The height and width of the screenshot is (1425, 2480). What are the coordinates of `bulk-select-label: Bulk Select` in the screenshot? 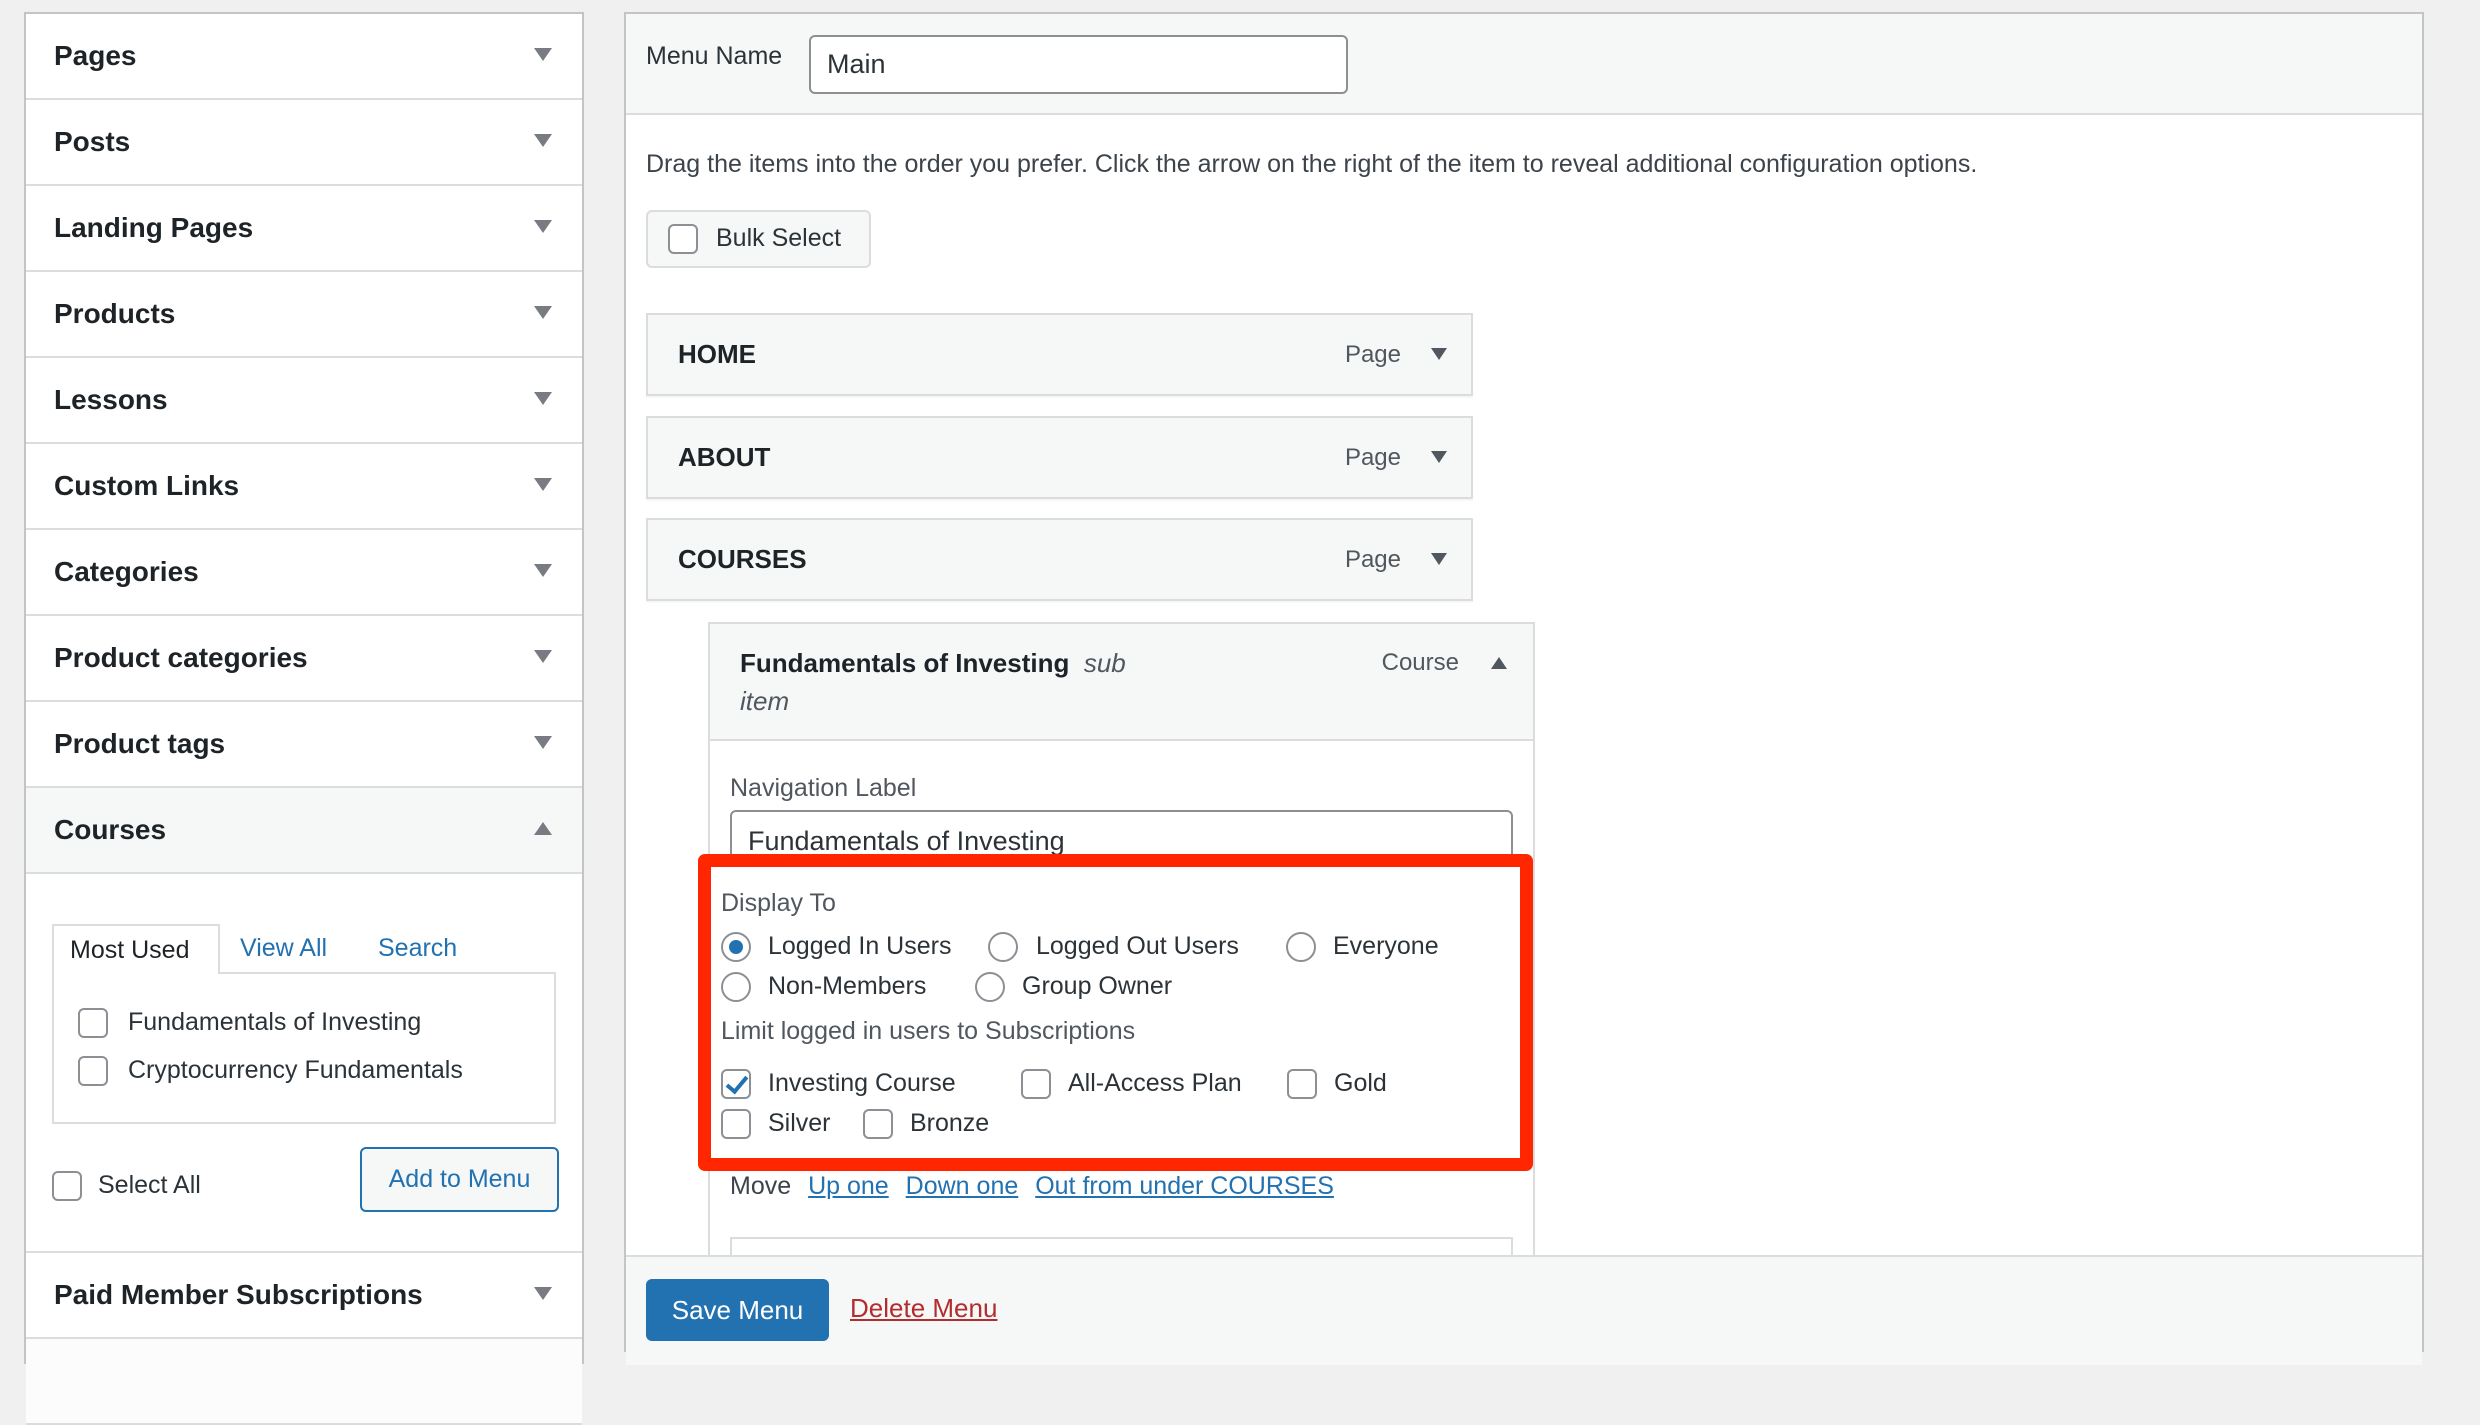 It's located at (779, 238).